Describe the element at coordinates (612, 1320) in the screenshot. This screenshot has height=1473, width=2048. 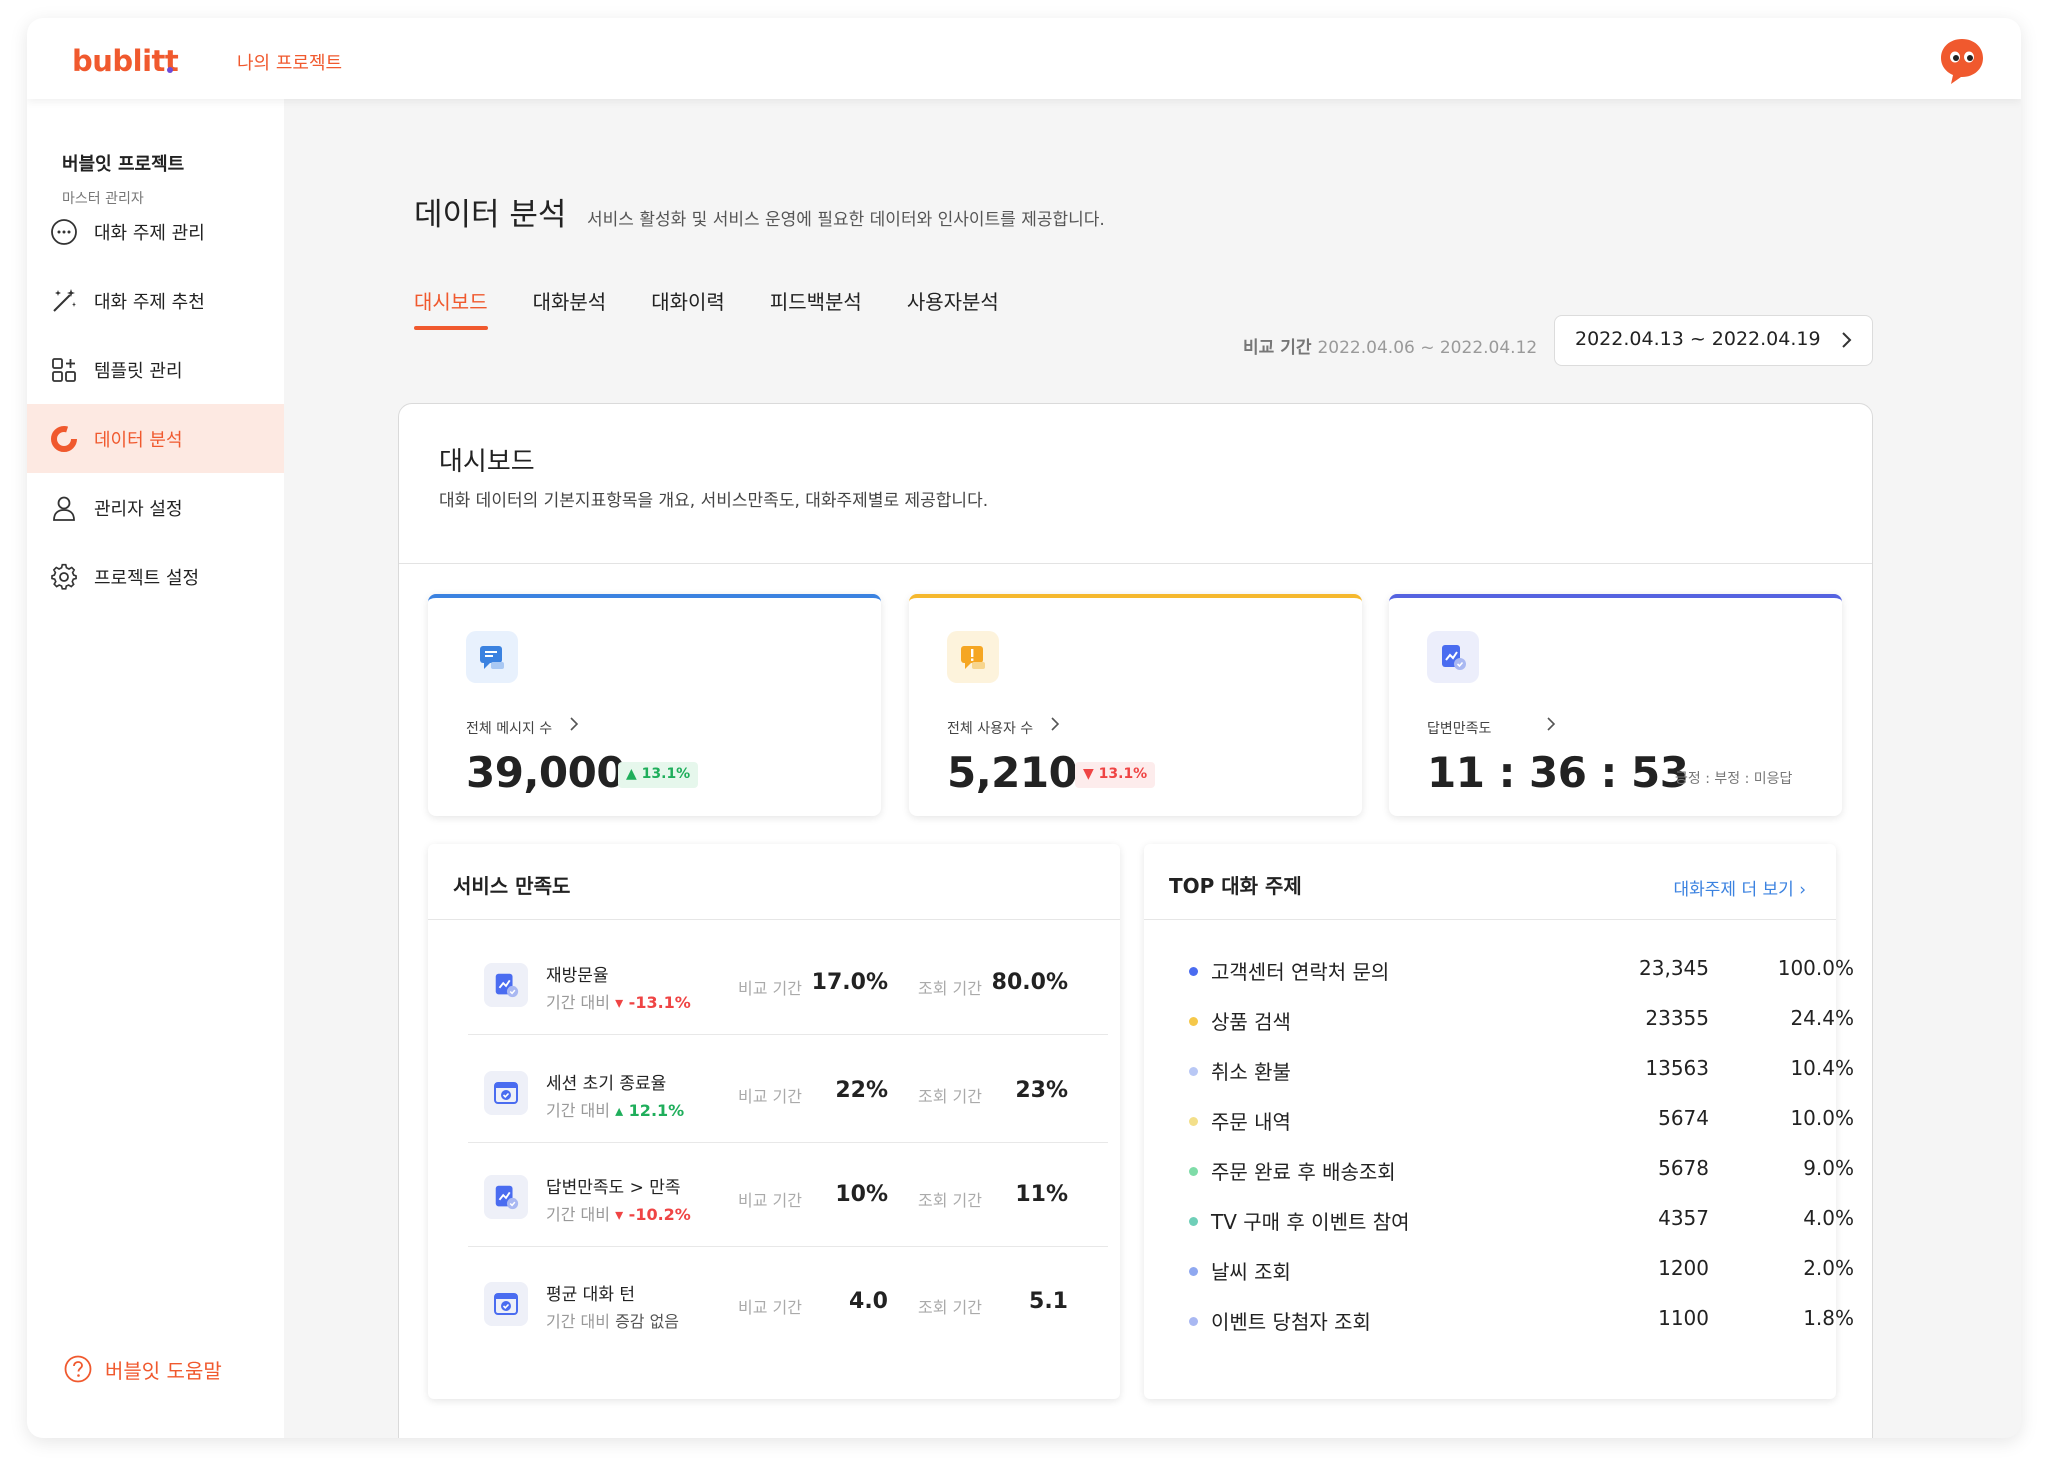
I see `metric-delta: 기간 대비 증감 없음` at that location.